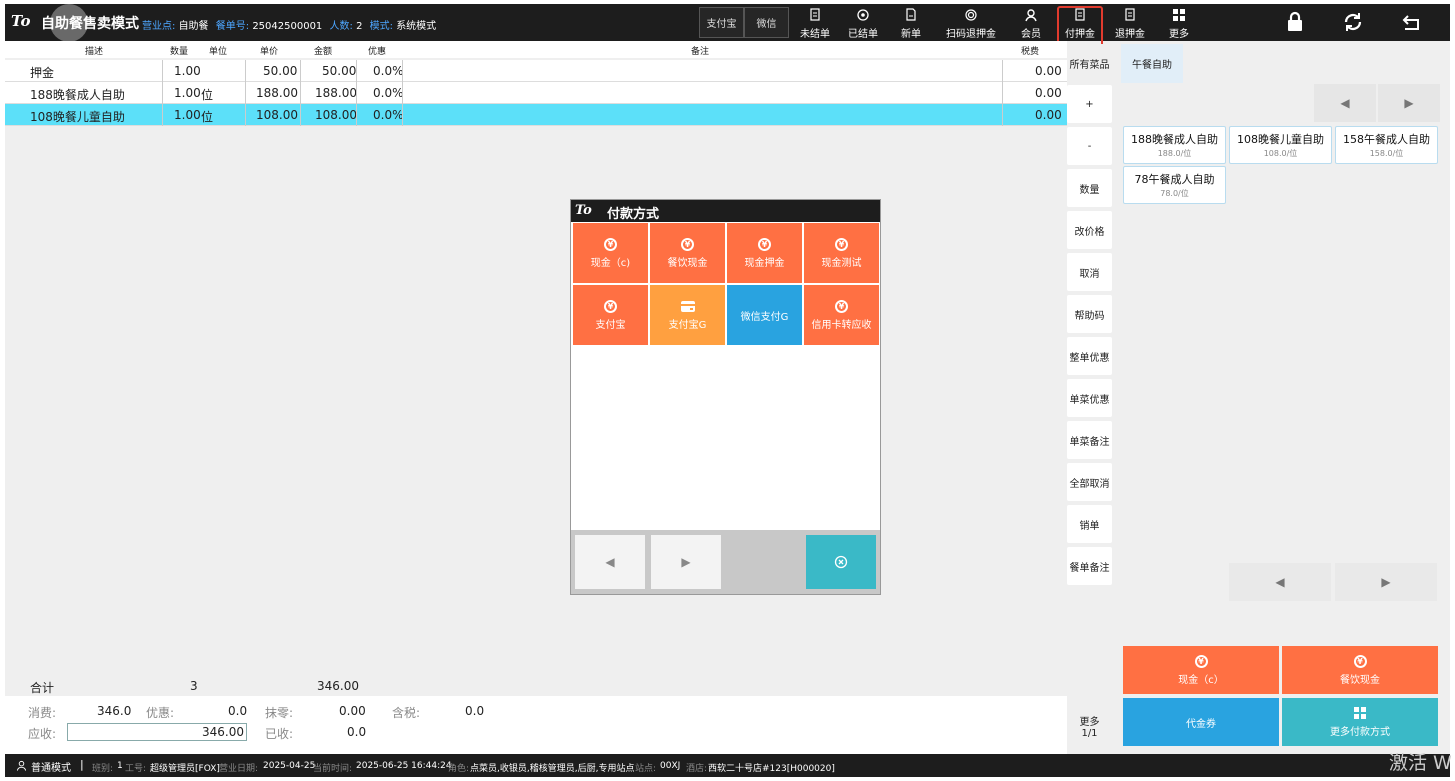 The height and width of the screenshot is (781, 1455). I want to click on voucher-button: 代金券, so click(1201, 722).